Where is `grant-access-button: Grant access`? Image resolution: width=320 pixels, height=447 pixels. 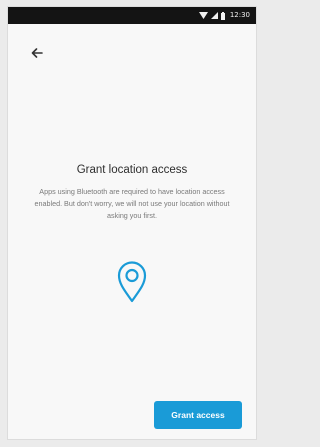 grant-access-button: Grant access is located at coordinates (198, 415).